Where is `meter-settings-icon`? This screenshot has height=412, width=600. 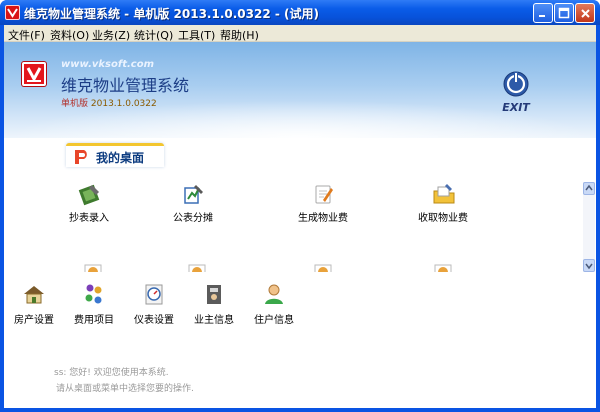
meter-settings-icon is located at coordinates (154, 294).